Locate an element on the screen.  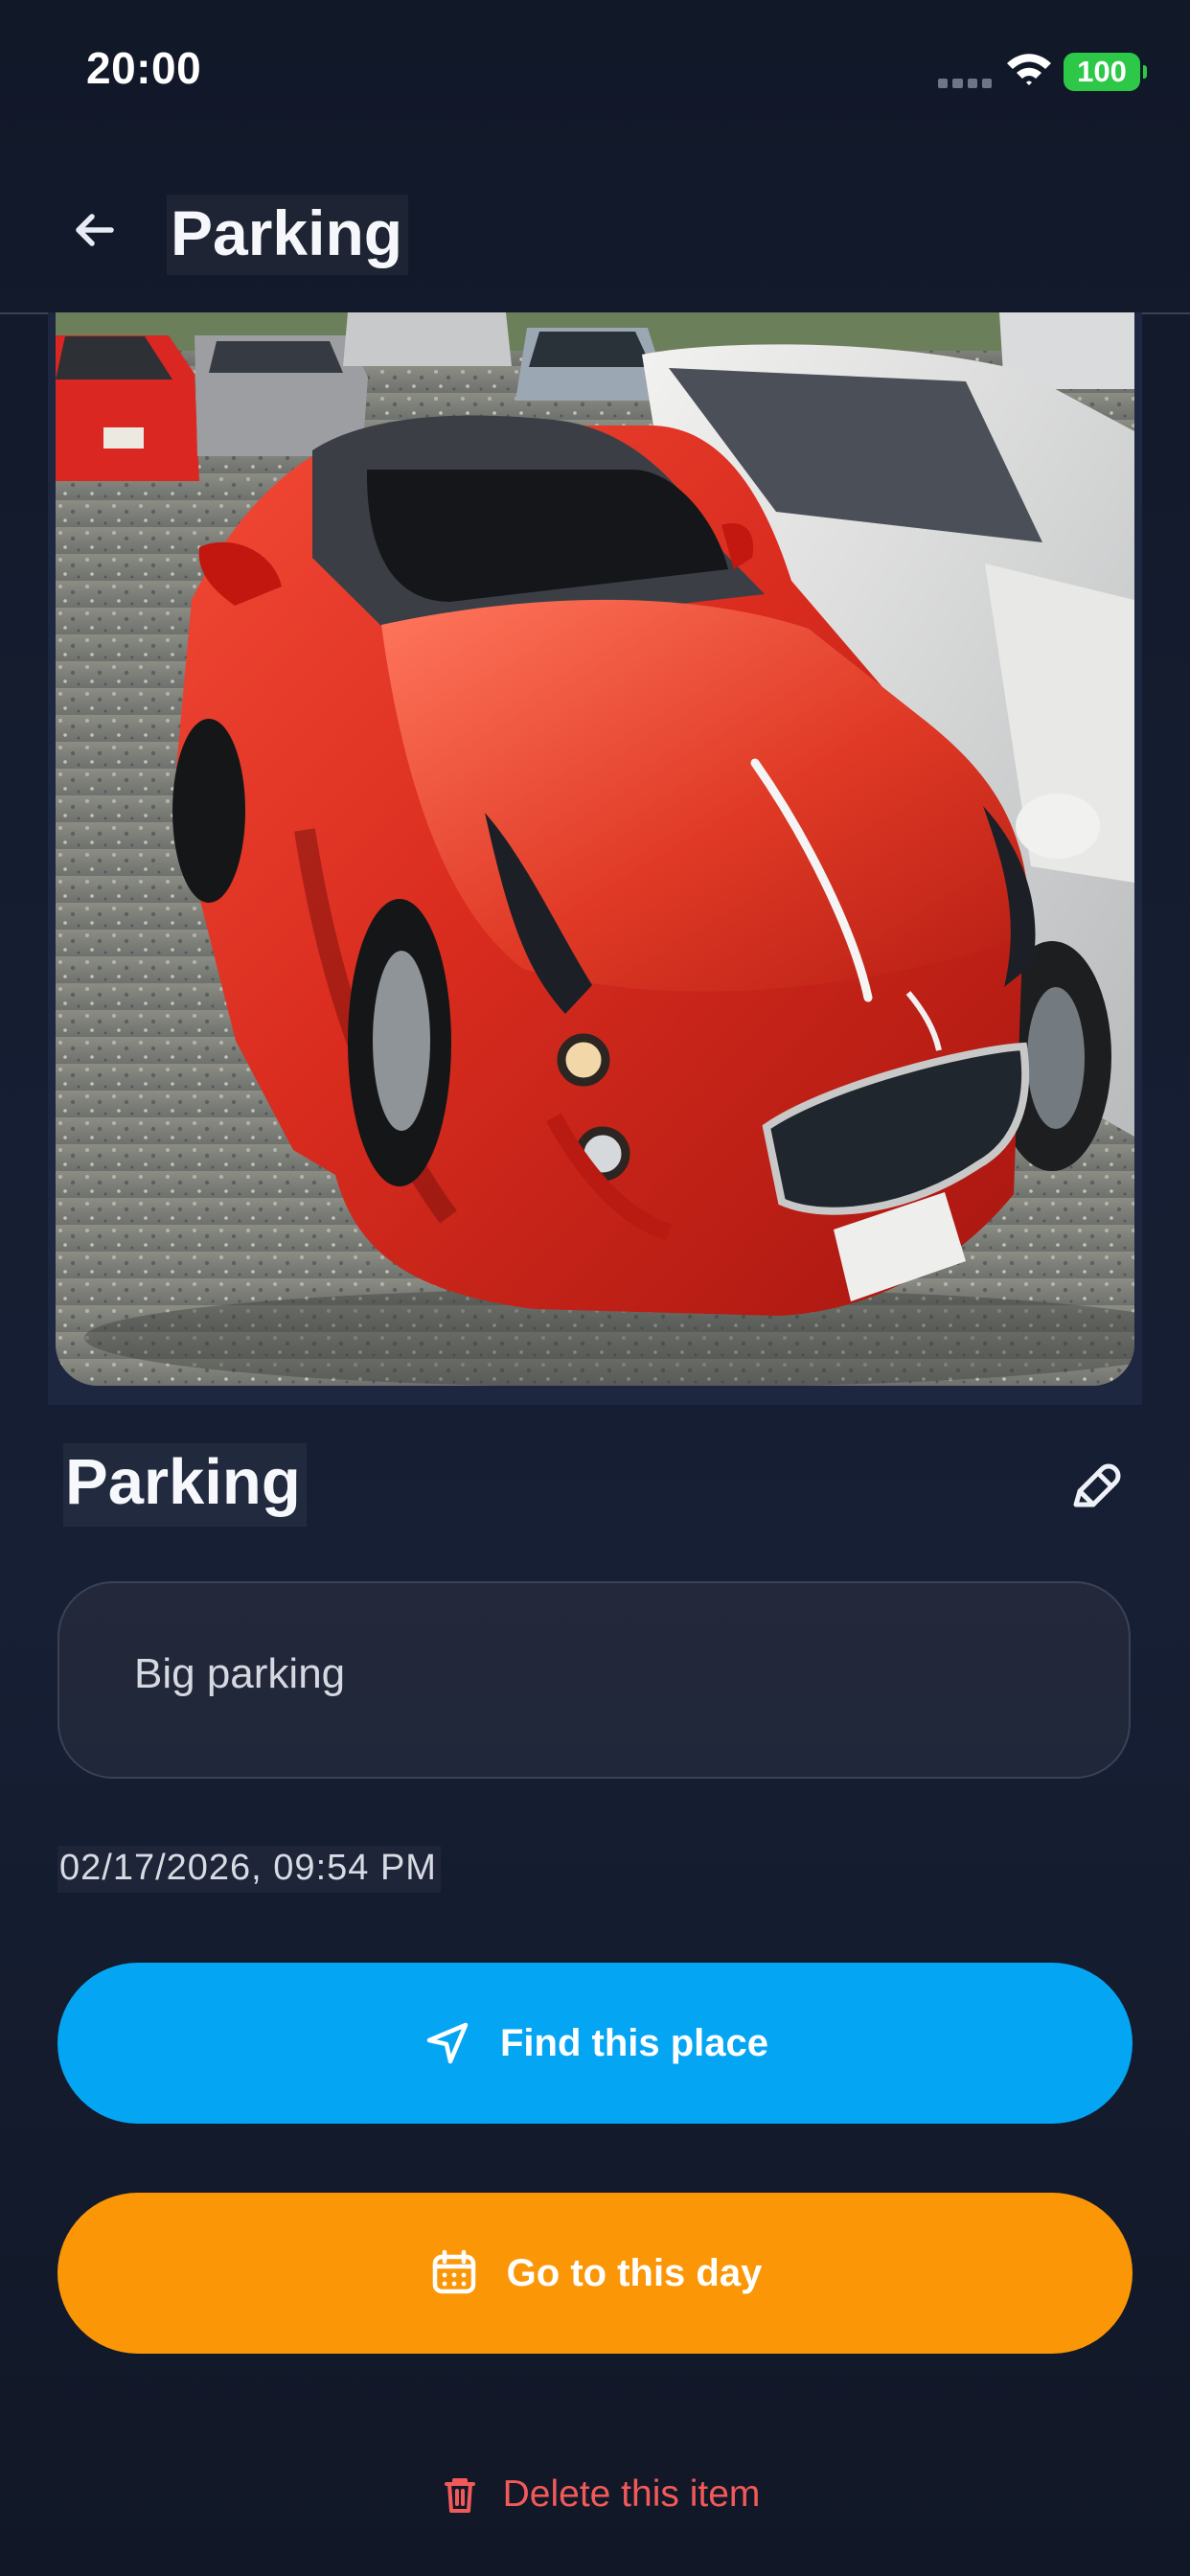
navigation-arrow-icon is located at coordinates (448, 2043).